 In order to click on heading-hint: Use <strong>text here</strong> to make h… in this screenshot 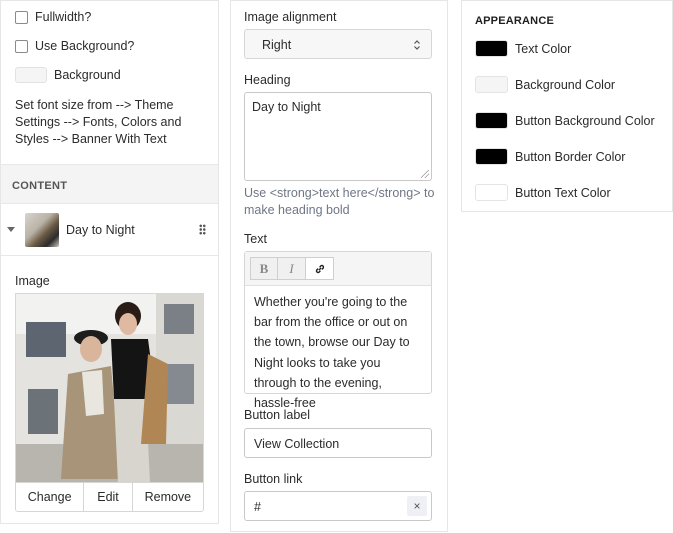, I will do `click(339, 201)`.